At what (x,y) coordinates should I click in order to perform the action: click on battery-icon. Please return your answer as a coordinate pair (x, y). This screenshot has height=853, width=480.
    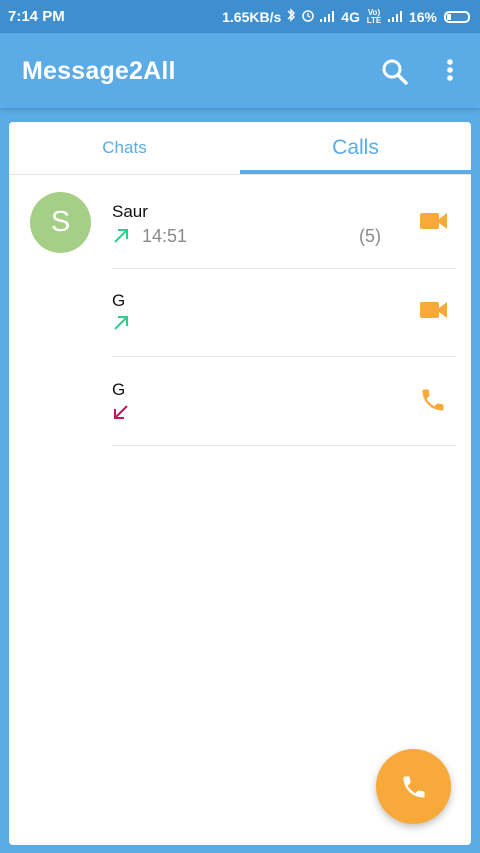
    Looking at the image, I should click on (457, 16).